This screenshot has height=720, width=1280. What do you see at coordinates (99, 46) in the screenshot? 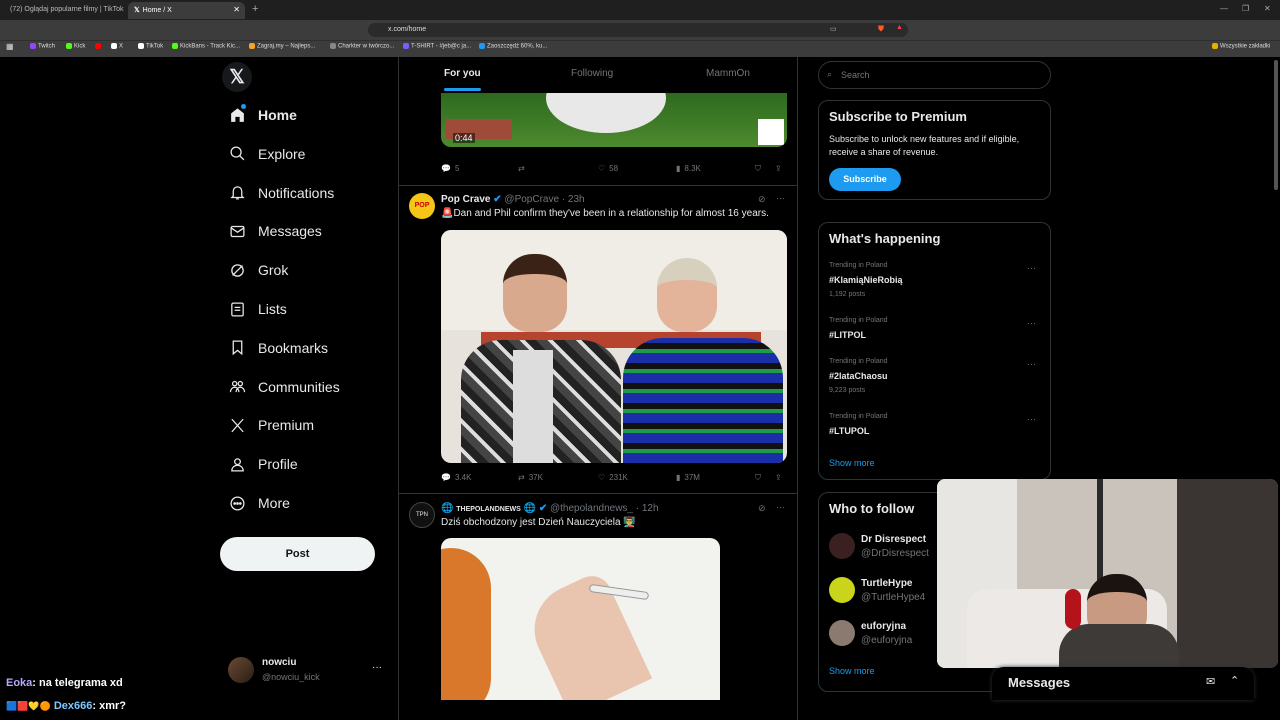
I see `bookmark-item` at bounding box center [99, 46].